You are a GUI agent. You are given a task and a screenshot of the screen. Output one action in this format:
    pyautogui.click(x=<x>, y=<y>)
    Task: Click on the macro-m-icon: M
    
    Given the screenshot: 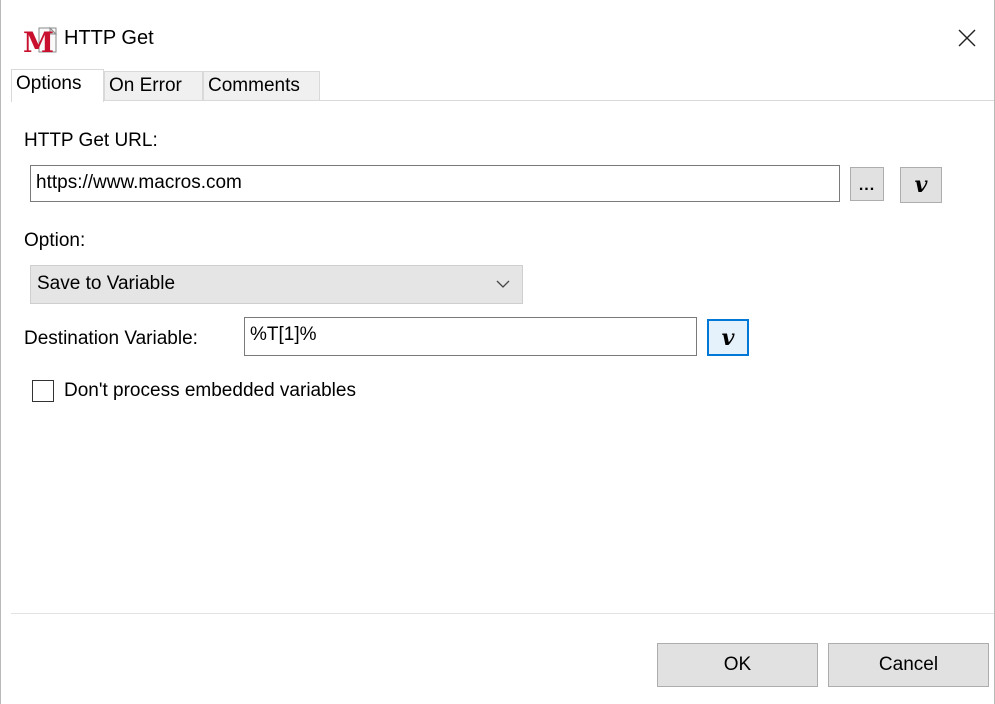 What is the action you would take?
    pyautogui.click(x=41, y=42)
    